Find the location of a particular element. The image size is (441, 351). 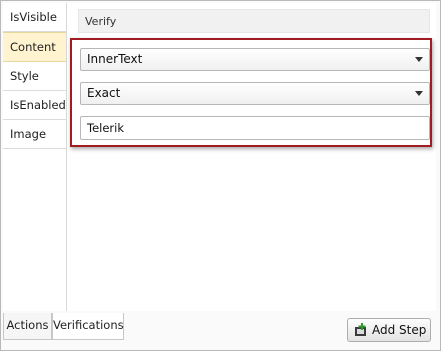

add-step-icon is located at coordinates (360, 329).